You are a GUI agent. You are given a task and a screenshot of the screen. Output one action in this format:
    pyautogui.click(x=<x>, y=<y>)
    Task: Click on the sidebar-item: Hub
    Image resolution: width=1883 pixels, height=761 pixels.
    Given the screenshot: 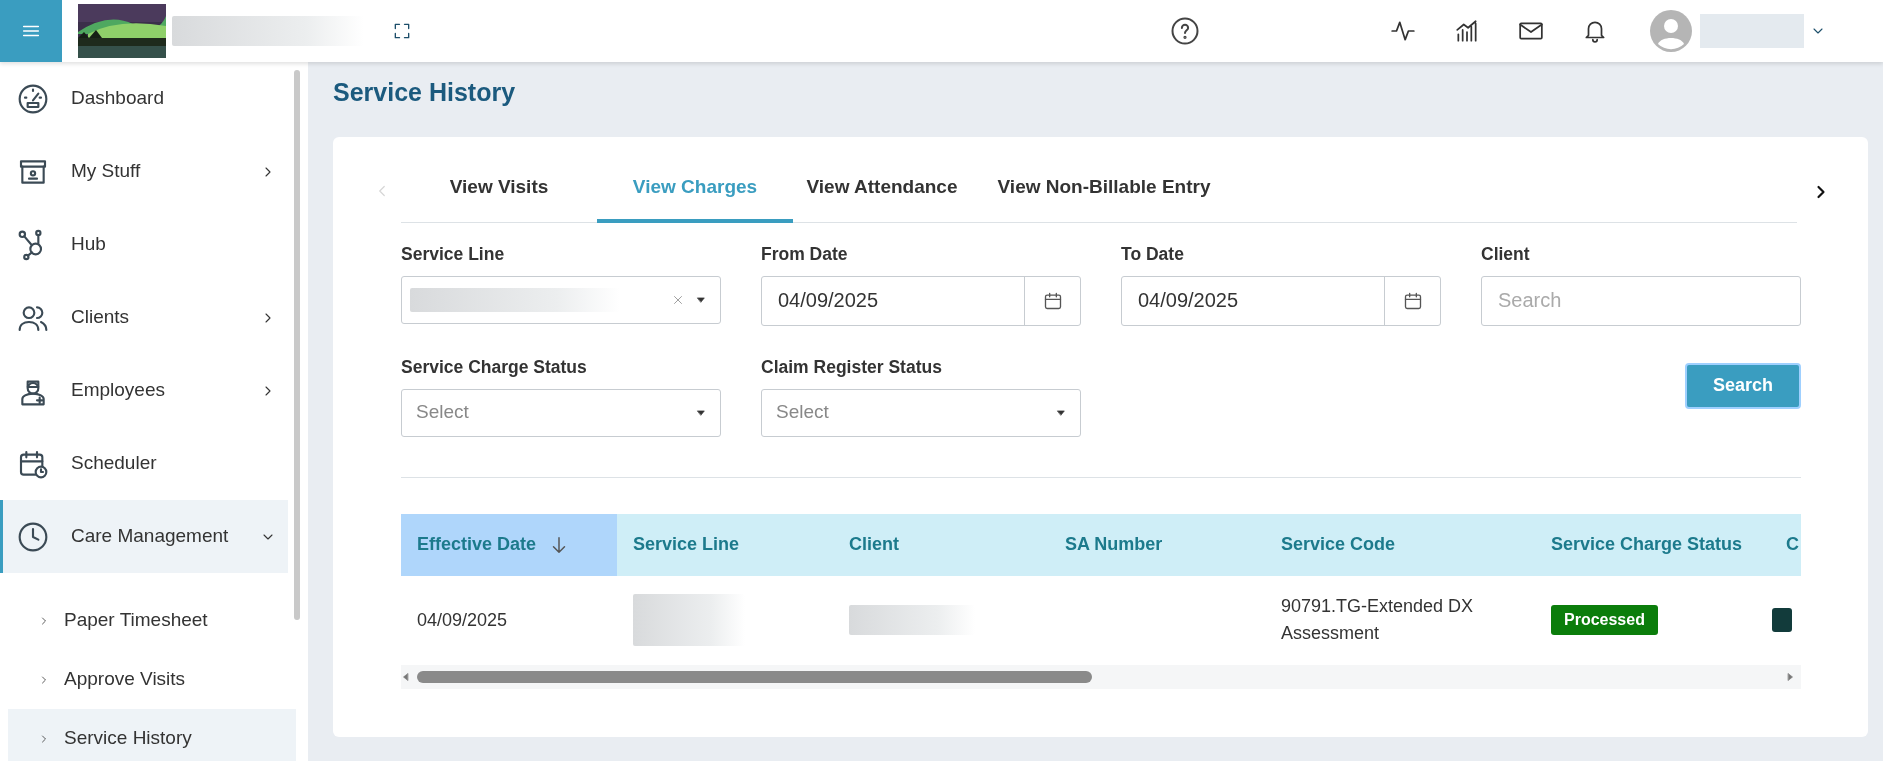 What is the action you would take?
    pyautogui.click(x=144, y=244)
    